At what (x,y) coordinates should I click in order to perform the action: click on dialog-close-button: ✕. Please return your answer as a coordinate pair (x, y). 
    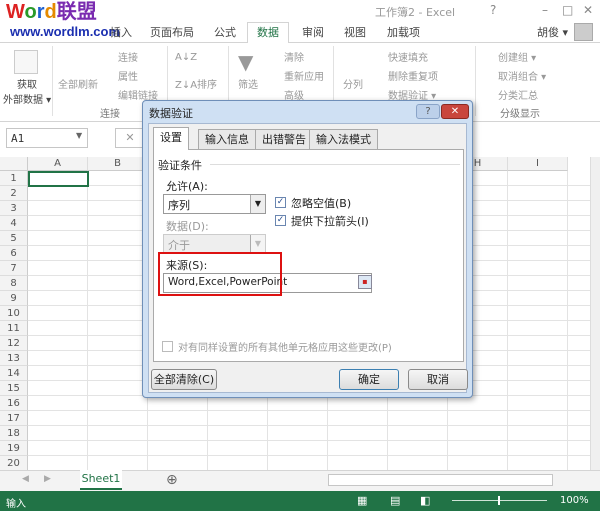
    Looking at the image, I should click on (455, 111).